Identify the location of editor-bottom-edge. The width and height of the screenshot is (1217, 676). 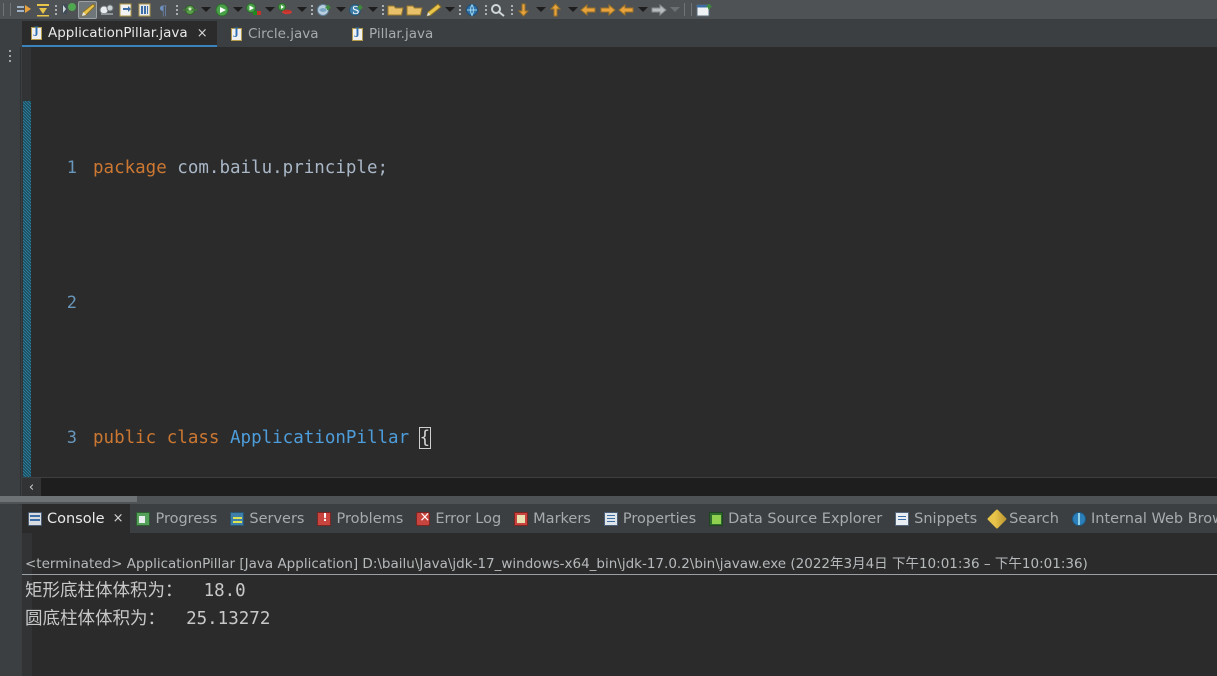
(608, 500).